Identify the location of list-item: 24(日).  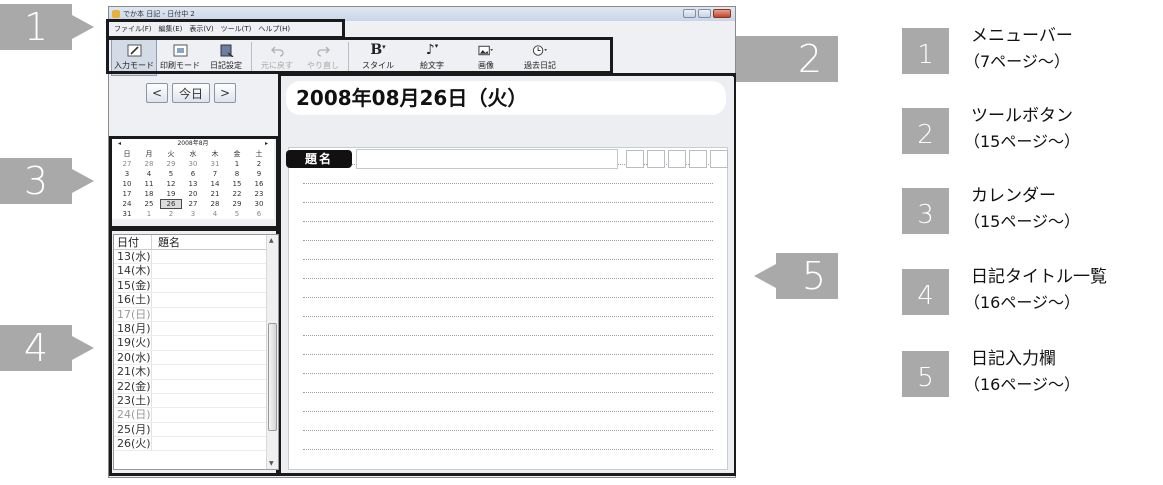
(190, 415).